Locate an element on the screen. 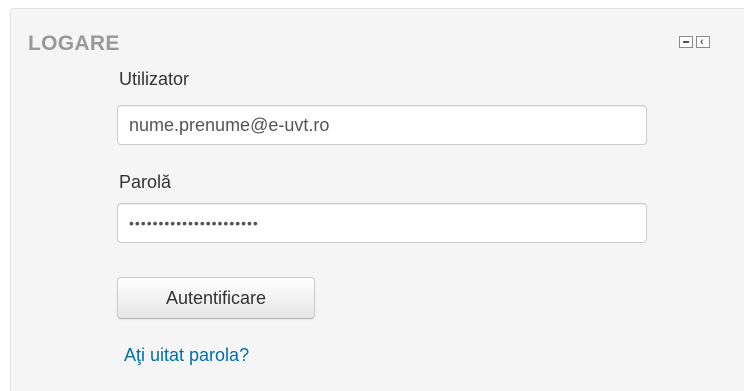  chevron-left-icon: ‹ is located at coordinates (702, 42).